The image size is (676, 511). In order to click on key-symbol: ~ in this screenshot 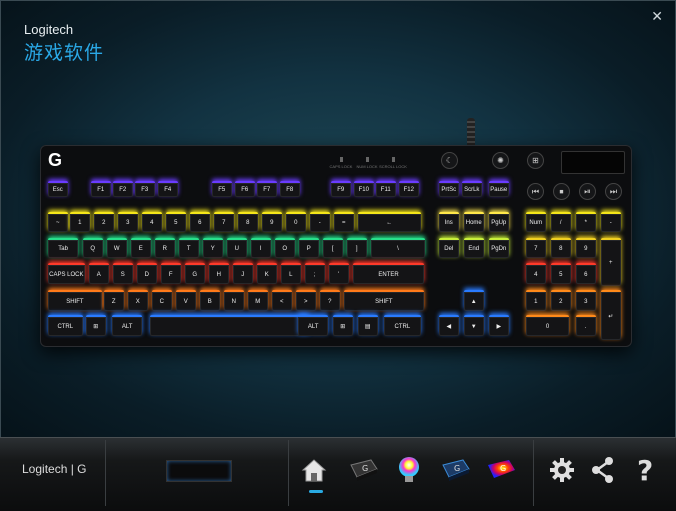, I will do `click(58, 222)`.